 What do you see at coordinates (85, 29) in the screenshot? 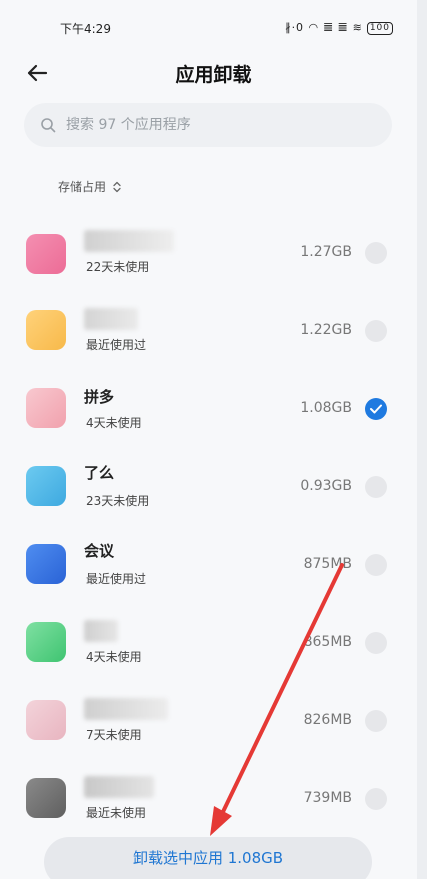
I see `status-time: 下午4:29` at bounding box center [85, 29].